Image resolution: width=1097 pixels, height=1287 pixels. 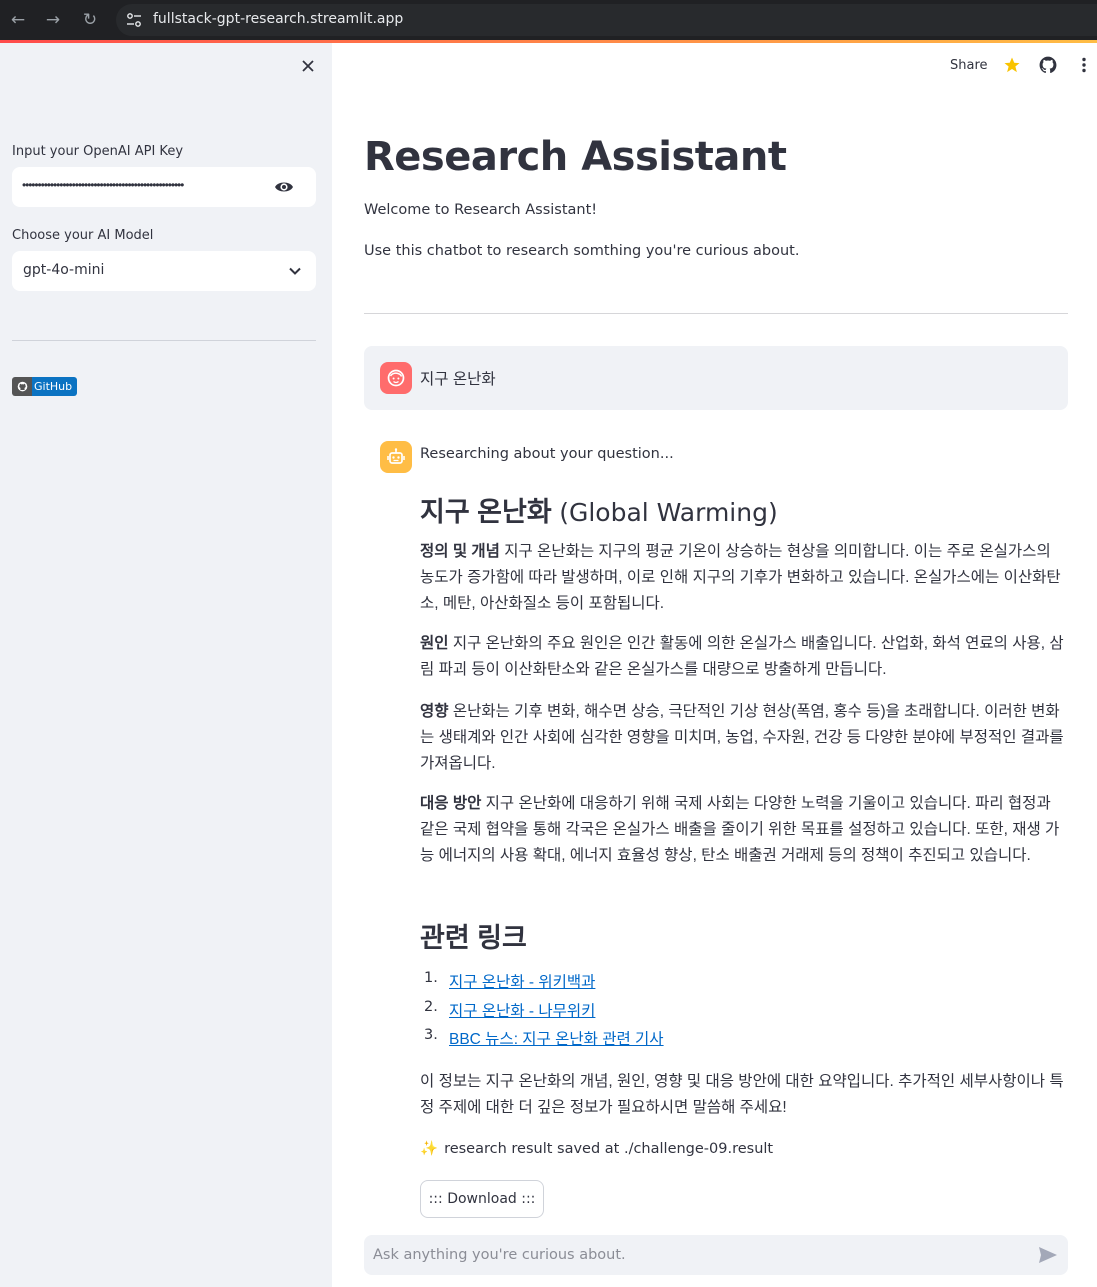 What do you see at coordinates (134, 20) in the screenshot?
I see `site-settings-icon` at bounding box center [134, 20].